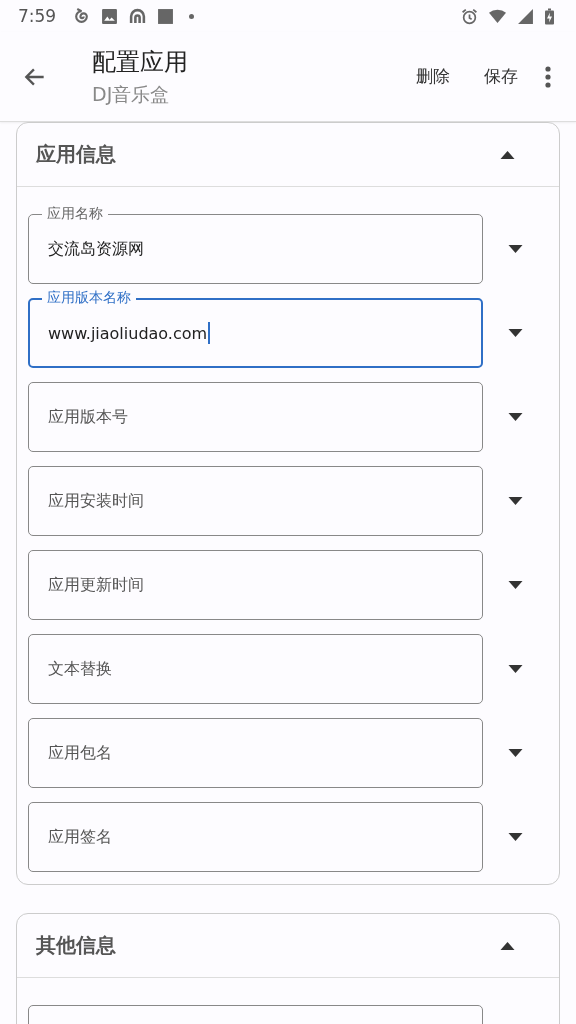 The height and width of the screenshot is (1024, 576). What do you see at coordinates (75, 213) in the screenshot?
I see `floating-label: 应用名称` at bounding box center [75, 213].